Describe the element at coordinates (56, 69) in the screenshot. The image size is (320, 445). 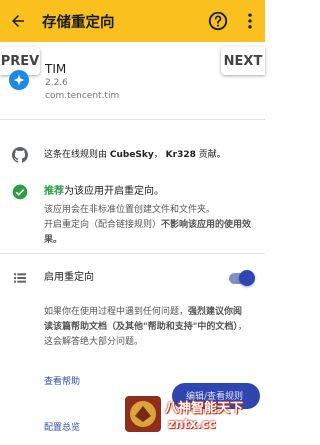
I see `app-name: TIM` at that location.